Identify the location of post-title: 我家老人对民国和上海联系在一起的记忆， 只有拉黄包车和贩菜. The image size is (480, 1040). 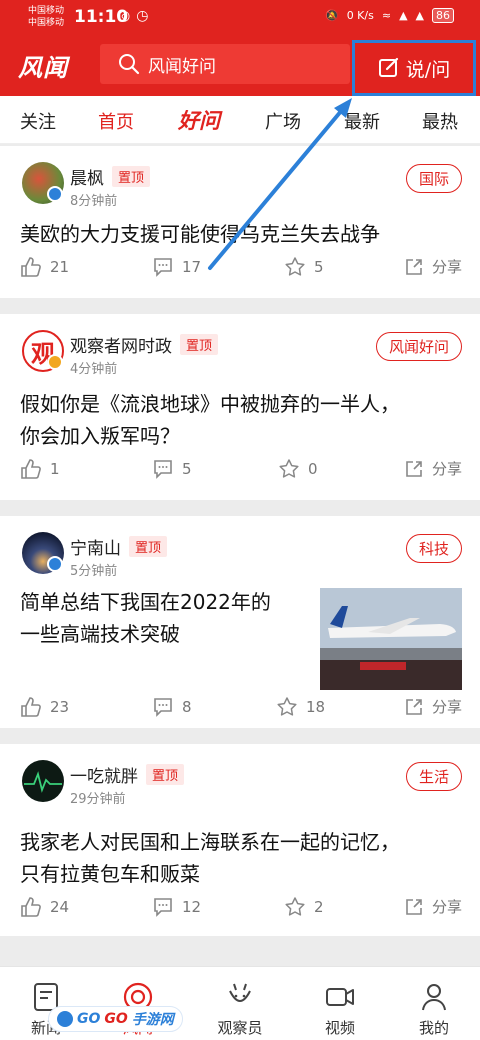
(210, 858).